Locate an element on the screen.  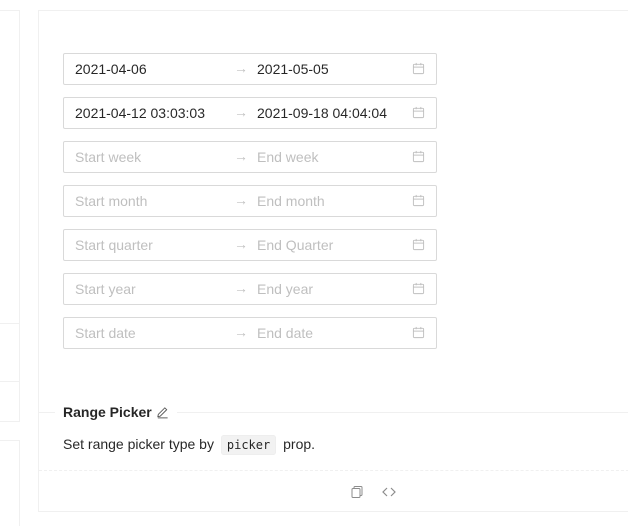
range-end-input: 2021-05-05 is located at coordinates (332, 69).